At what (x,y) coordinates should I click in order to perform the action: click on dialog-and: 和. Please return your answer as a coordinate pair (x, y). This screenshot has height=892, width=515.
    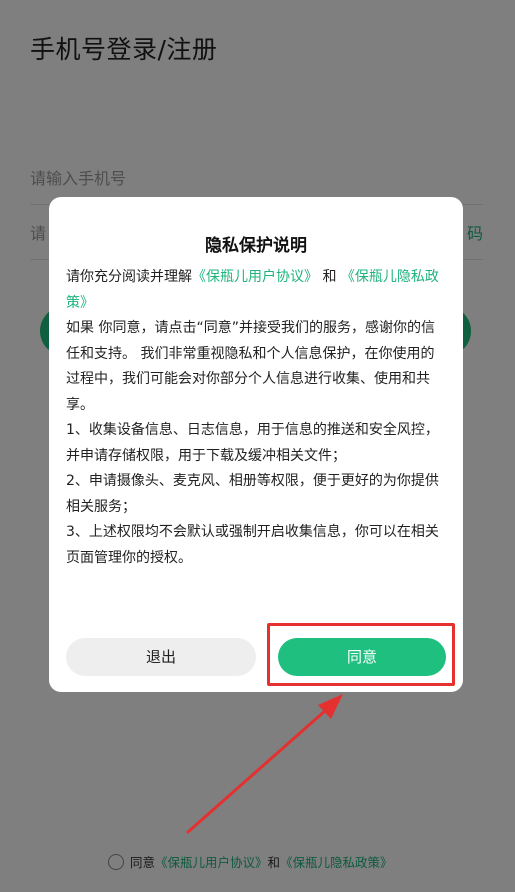
    Looking at the image, I should click on (329, 277).